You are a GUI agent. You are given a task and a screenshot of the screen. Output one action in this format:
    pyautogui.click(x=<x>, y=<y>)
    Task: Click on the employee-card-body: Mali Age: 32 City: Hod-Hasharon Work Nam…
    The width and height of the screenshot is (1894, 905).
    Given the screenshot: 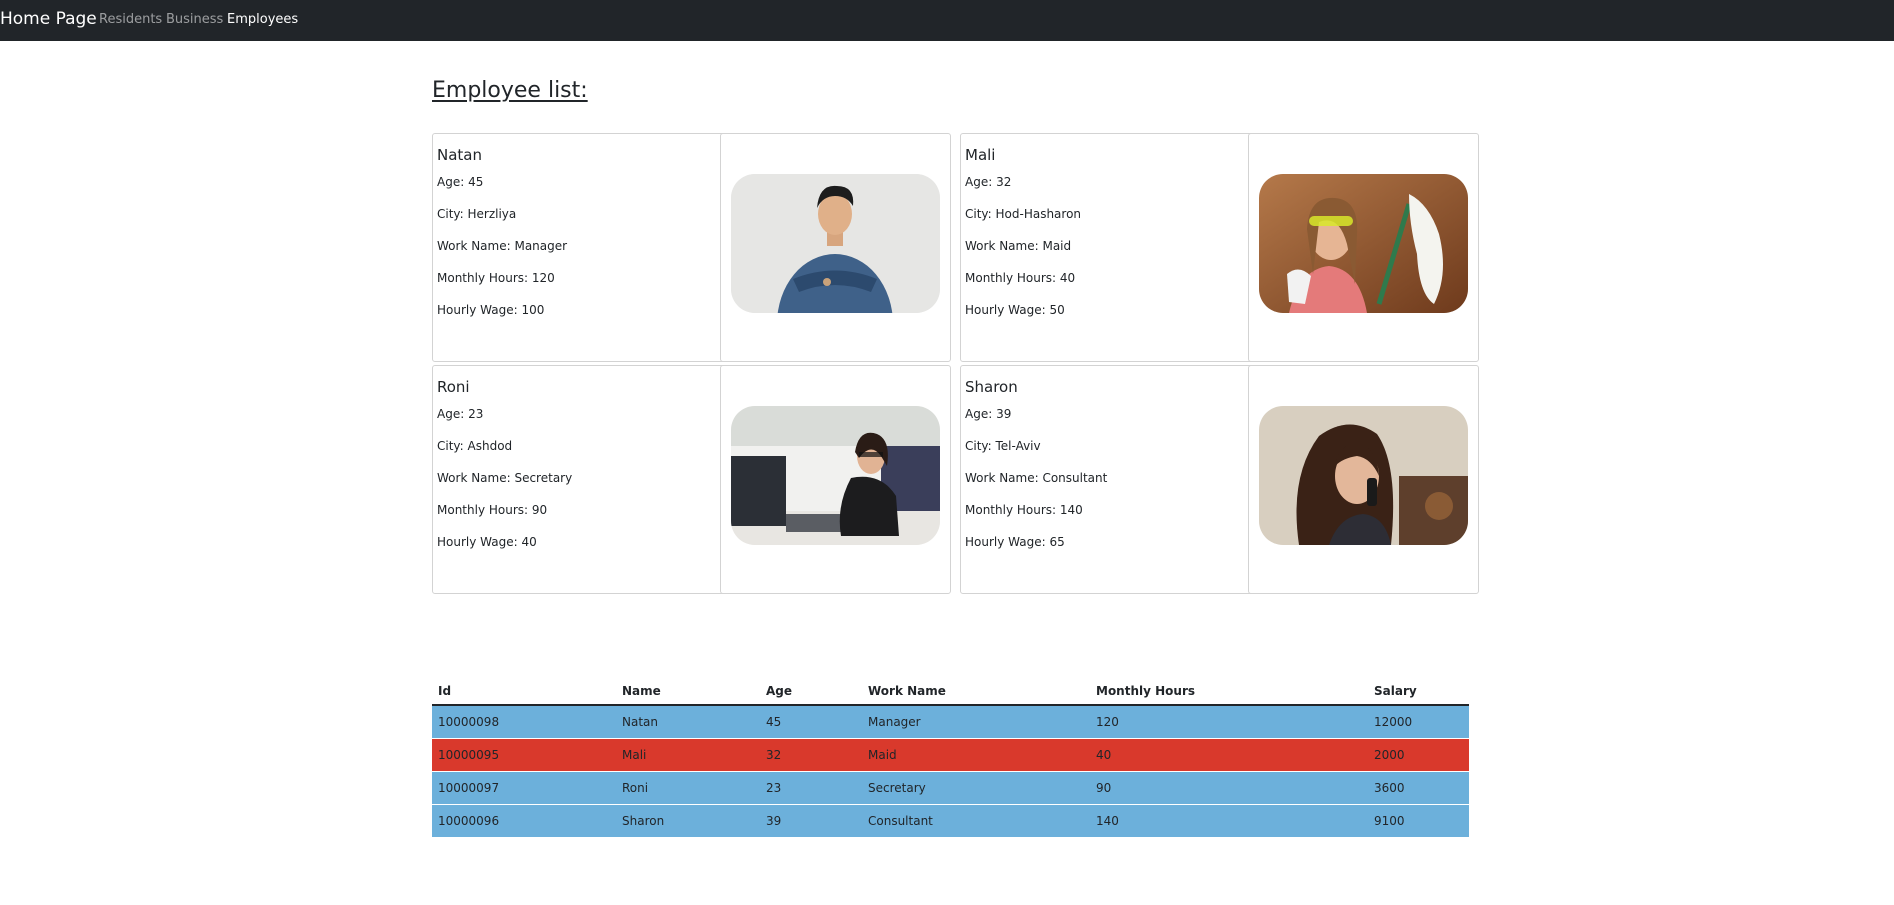 What is the action you would take?
    pyautogui.click(x=1104, y=247)
    